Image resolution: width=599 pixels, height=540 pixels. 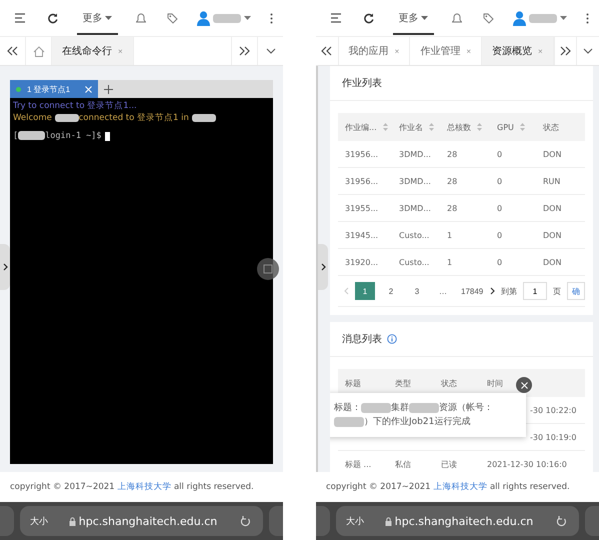 What do you see at coordinates (449, 464) in the screenshot?
I see `table-cell: 已读` at bounding box center [449, 464].